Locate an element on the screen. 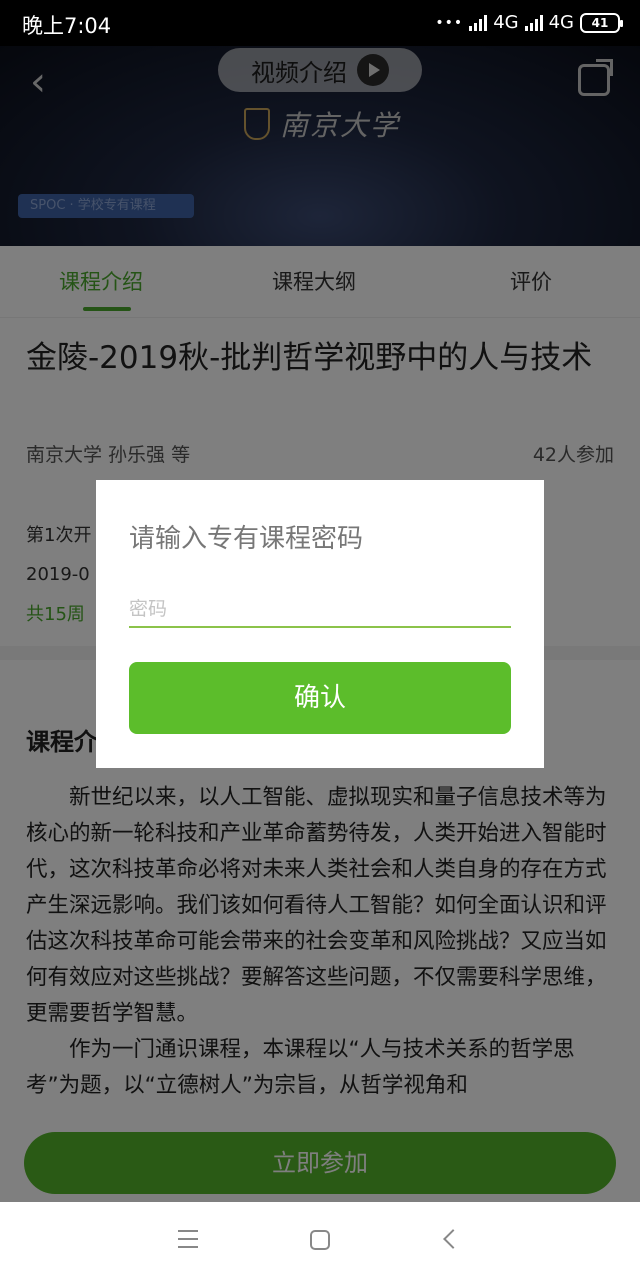 The height and width of the screenshot is (1280, 640). home-icon is located at coordinates (320, 1240).